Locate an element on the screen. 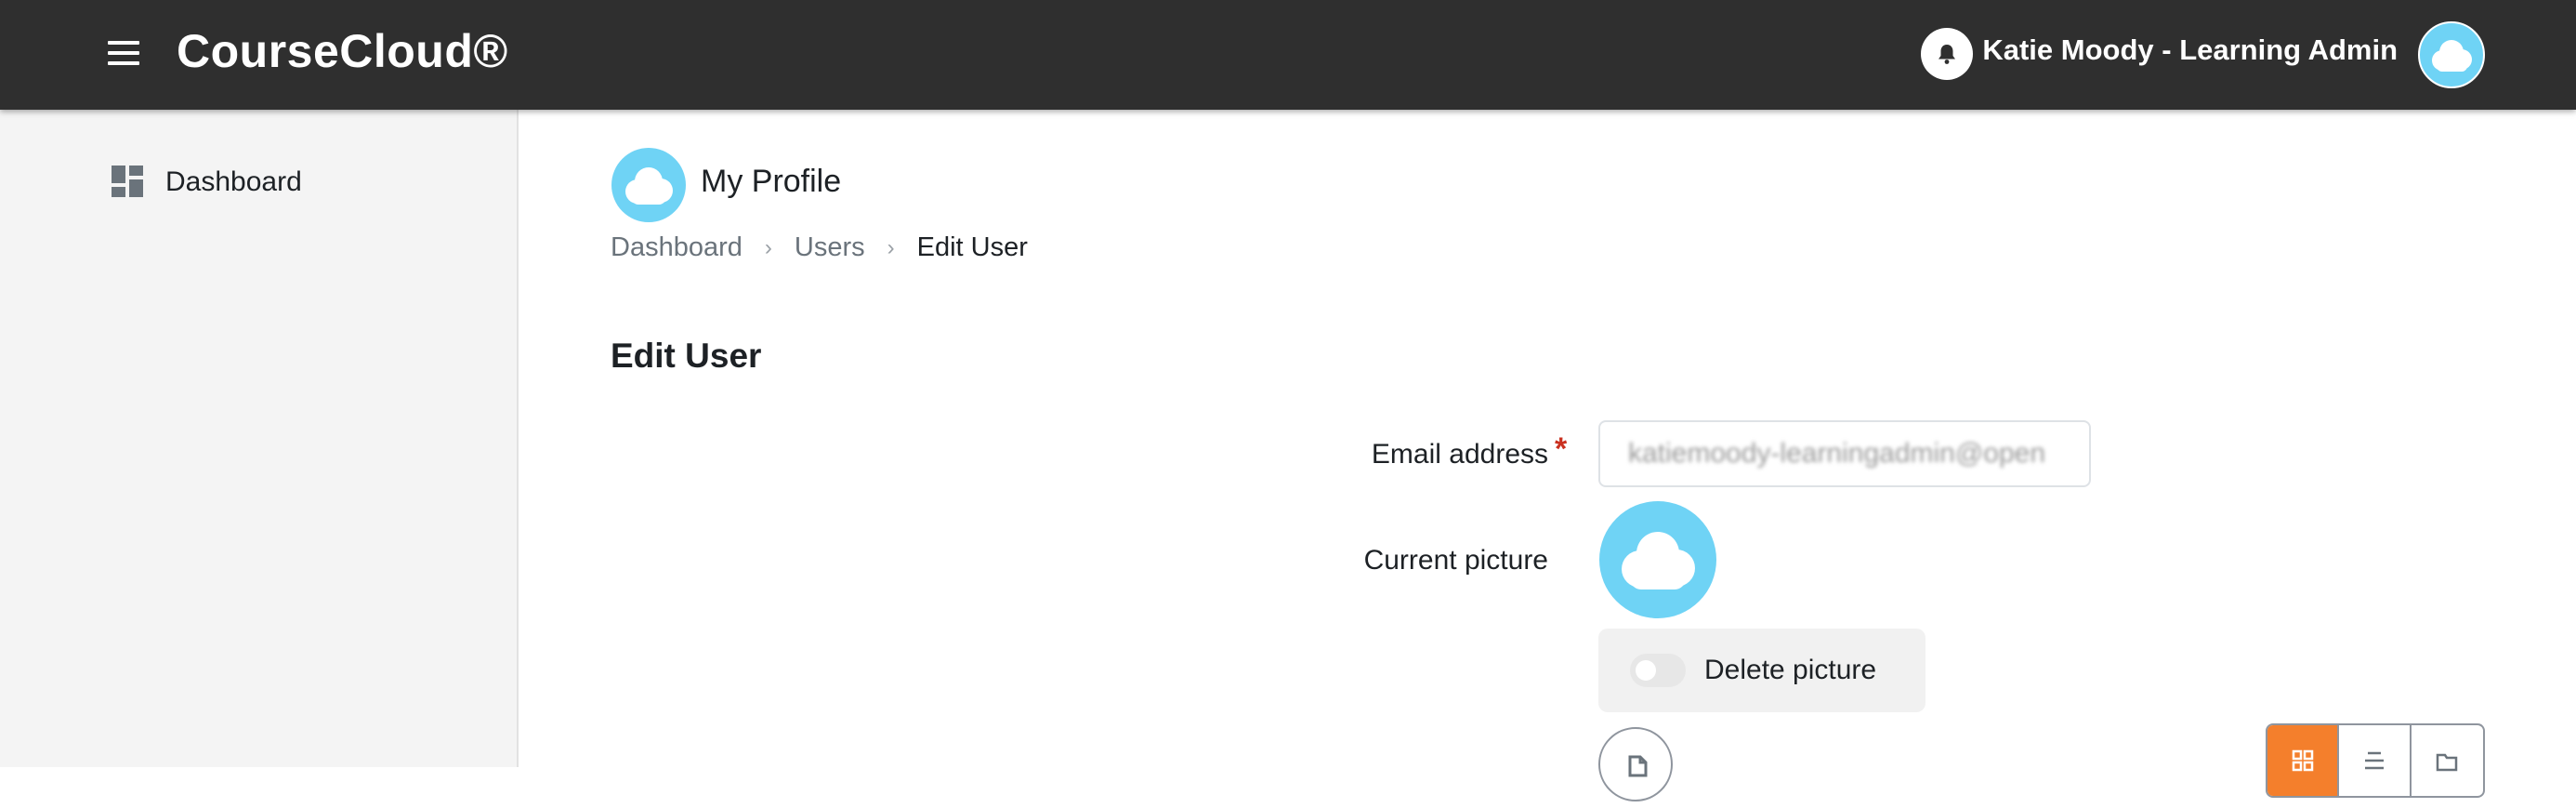 The height and width of the screenshot is (808, 2576). file-picker-button is located at coordinates (1635, 764).